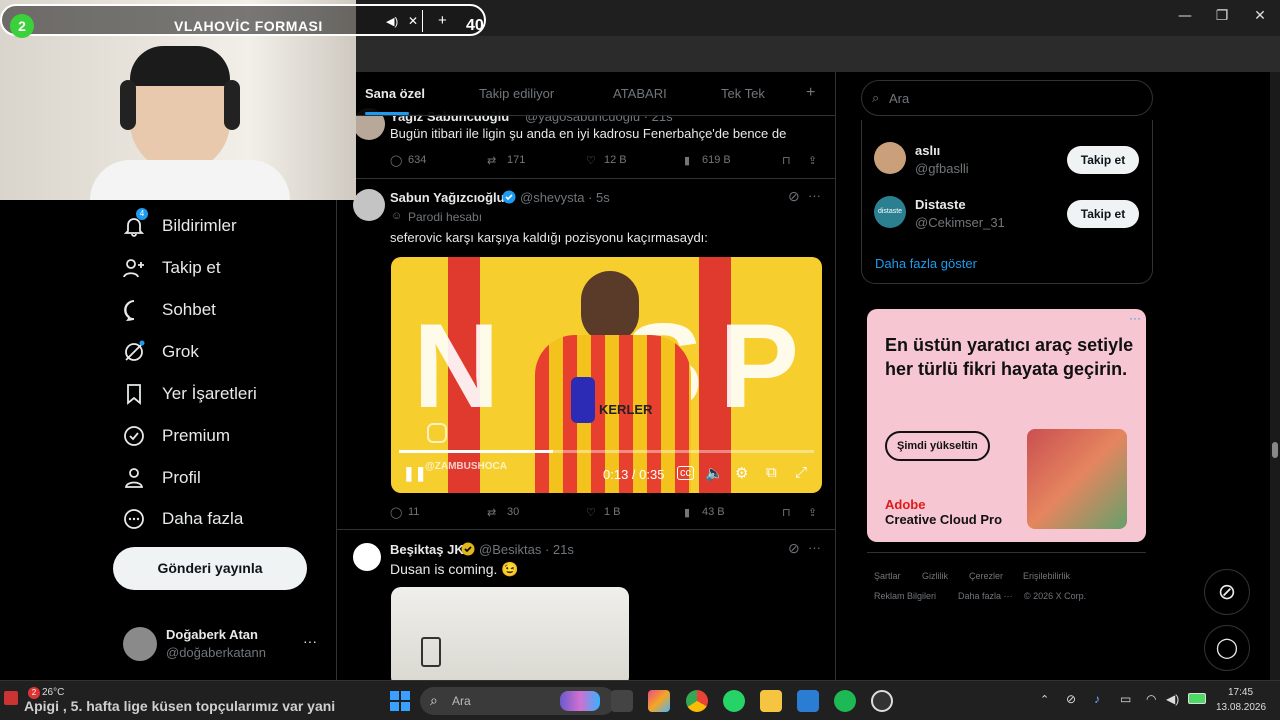  I want to click on nav-grok: Grok, so click(160, 352).